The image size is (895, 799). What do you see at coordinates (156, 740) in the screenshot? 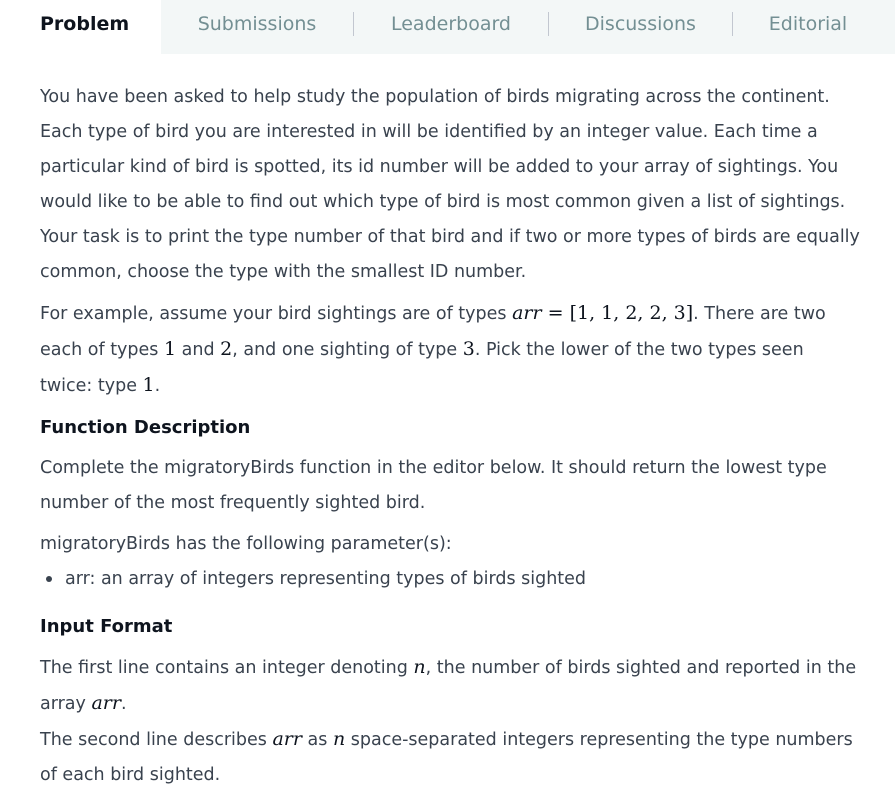
I see `input-text: The second line describes` at bounding box center [156, 740].